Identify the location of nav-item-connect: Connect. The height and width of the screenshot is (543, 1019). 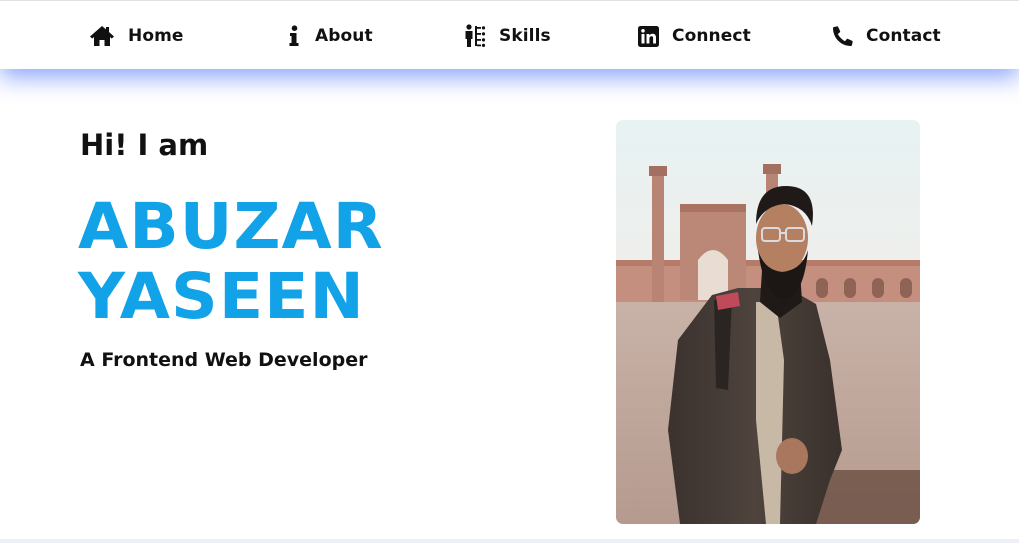
(694, 36).